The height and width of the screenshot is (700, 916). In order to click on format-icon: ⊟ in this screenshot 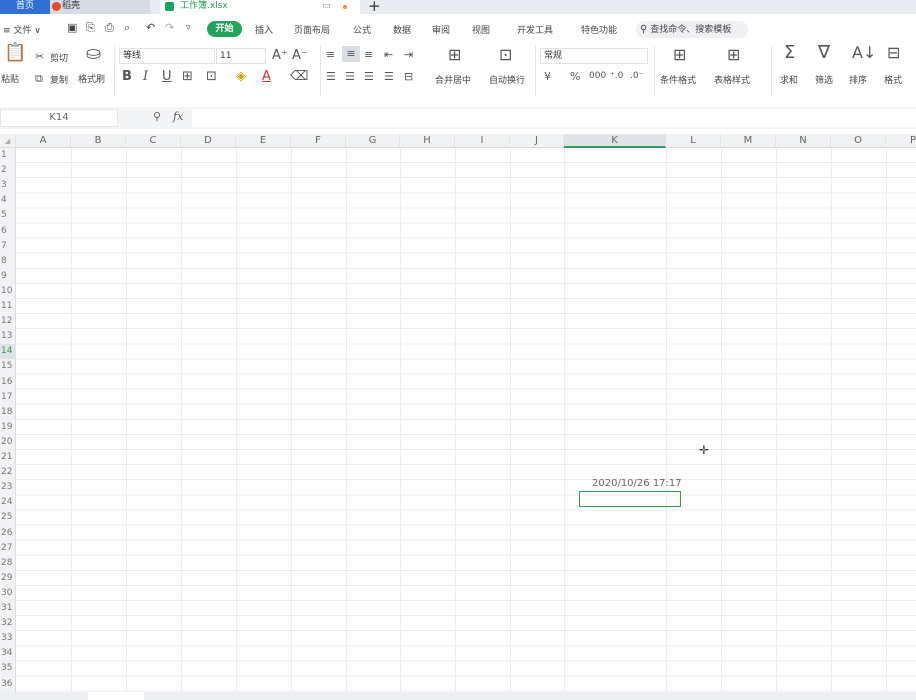, I will do `click(893, 53)`.